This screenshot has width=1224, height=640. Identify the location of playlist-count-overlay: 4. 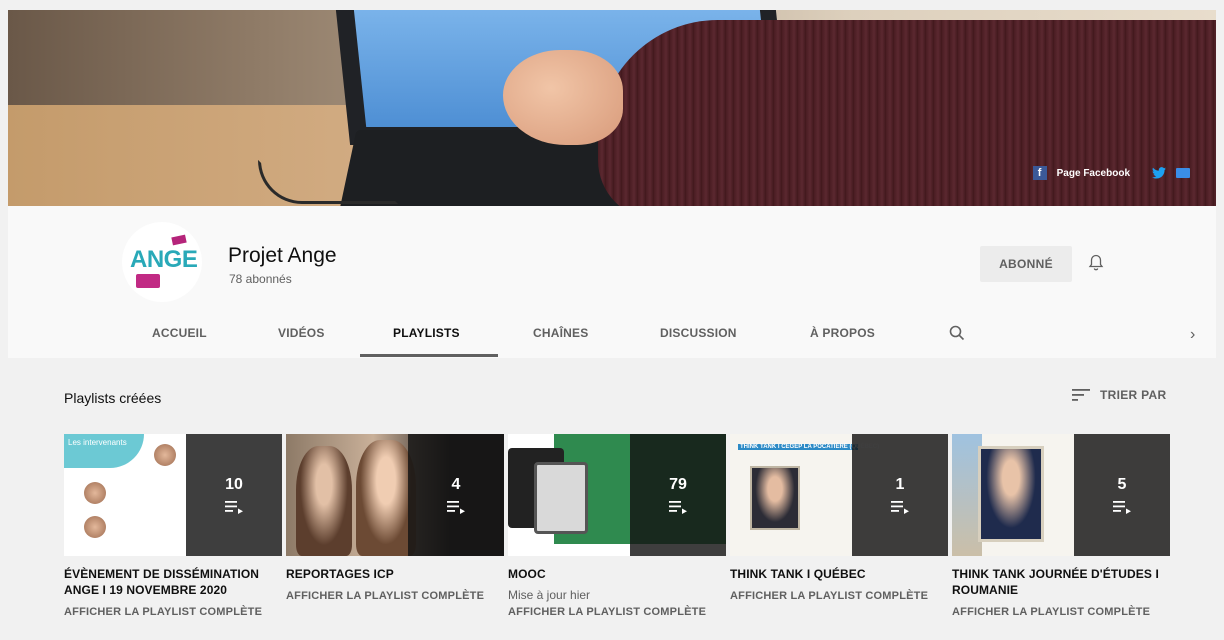
(456, 495).